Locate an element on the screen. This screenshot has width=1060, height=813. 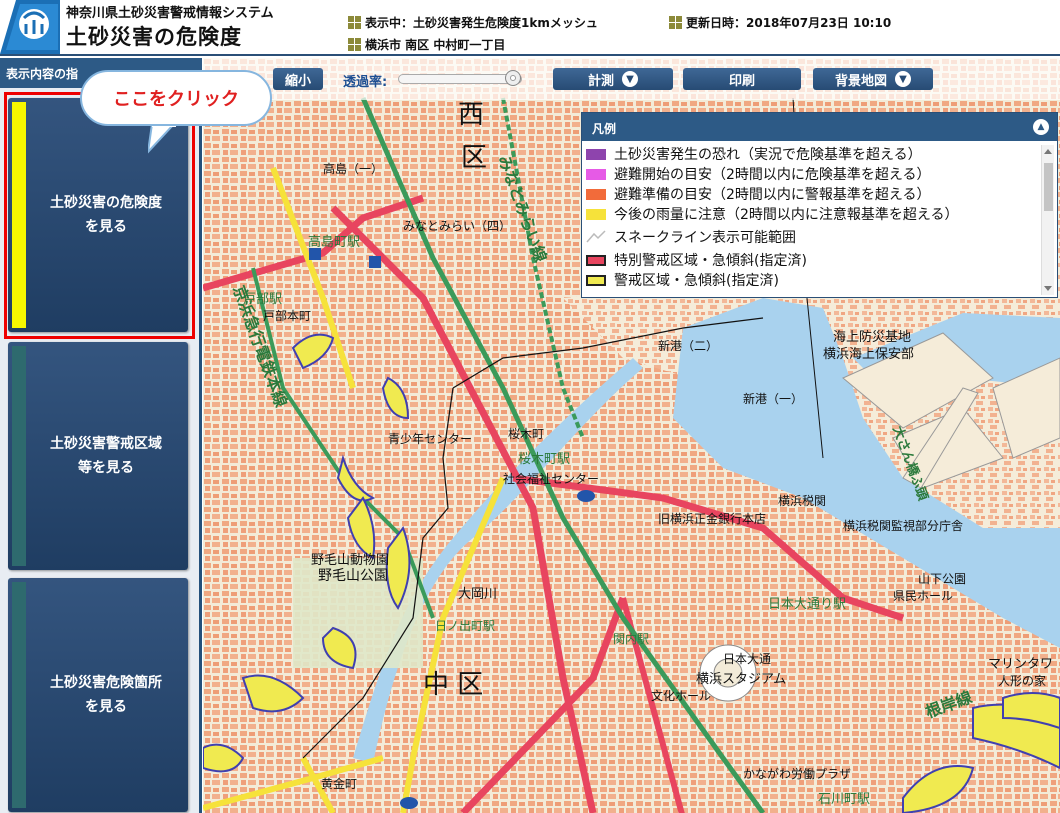
callout-text: ここをクリック is located at coordinates (176, 99).